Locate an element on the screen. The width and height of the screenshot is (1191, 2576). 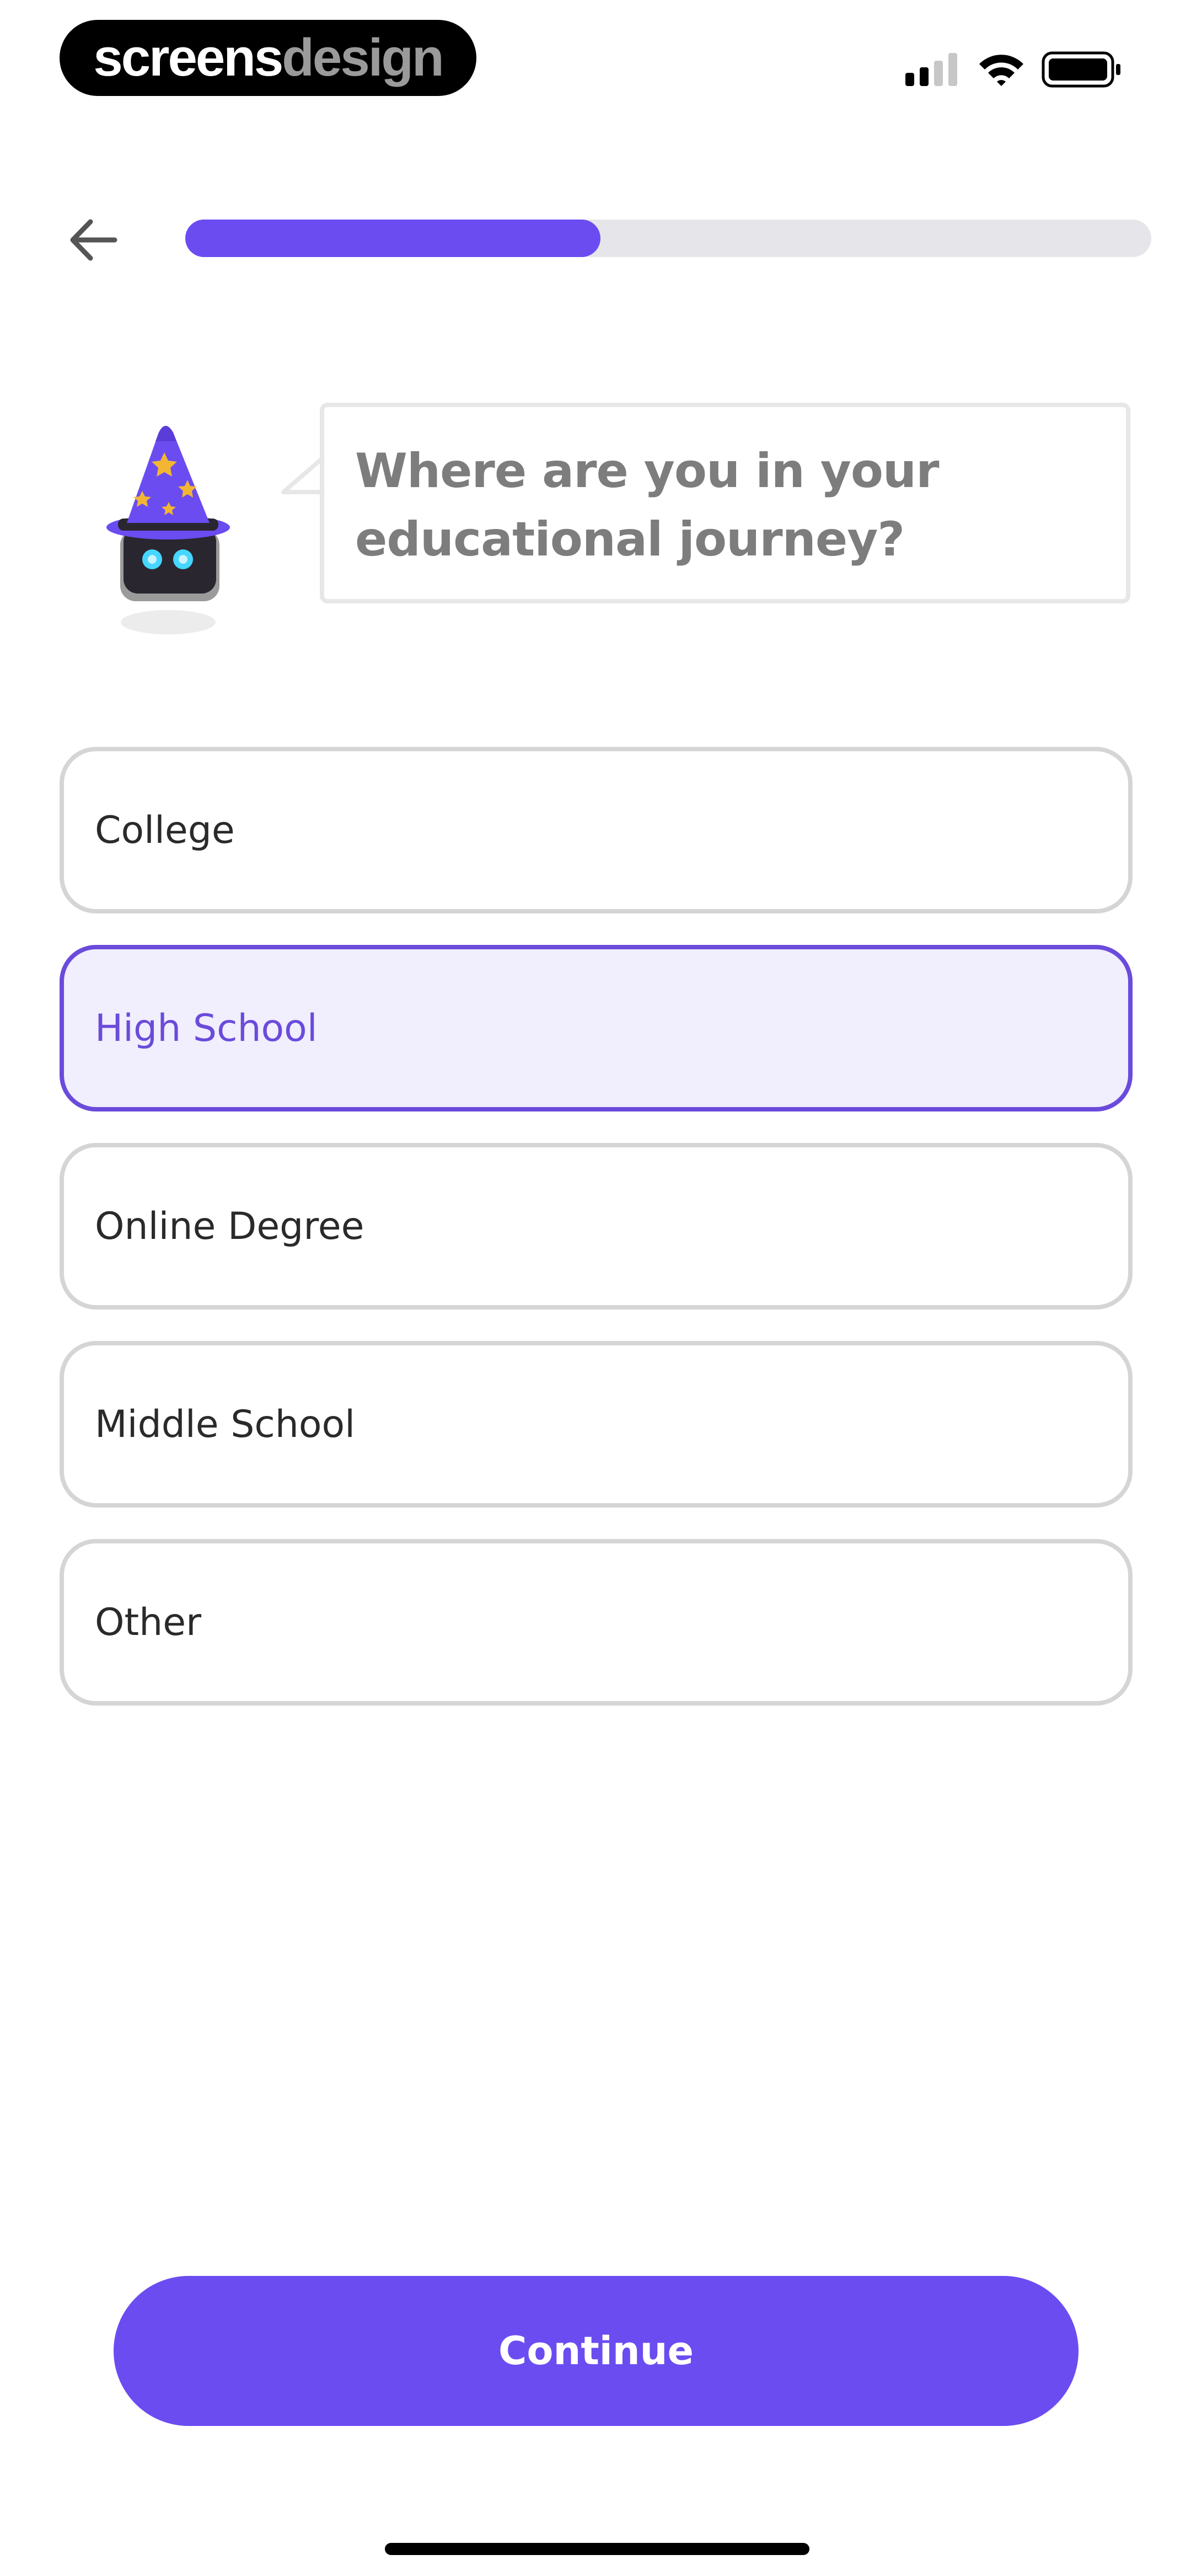
battery-icon is located at coordinates (1081, 69).